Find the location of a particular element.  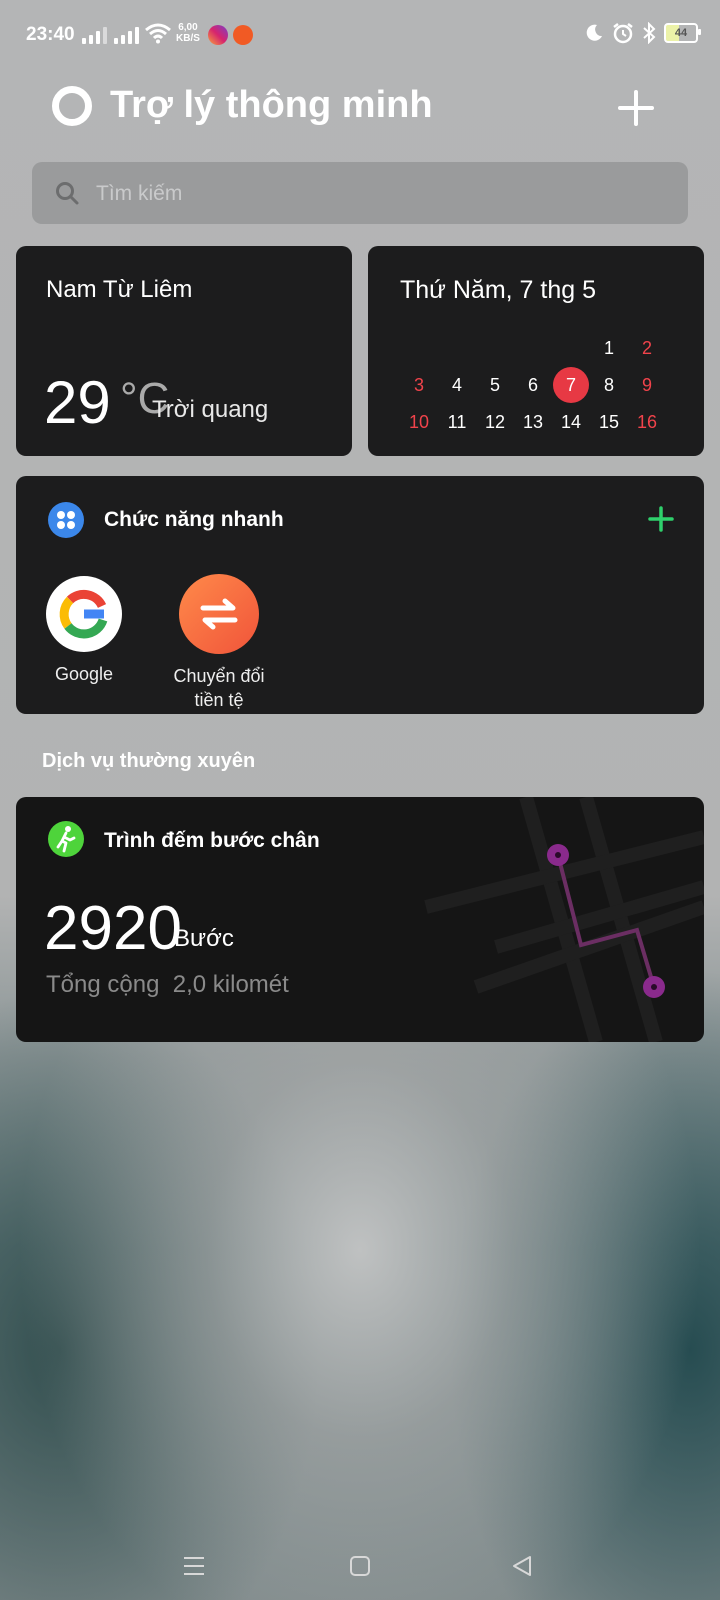

add-quick-function-button is located at coordinates (661, 519).